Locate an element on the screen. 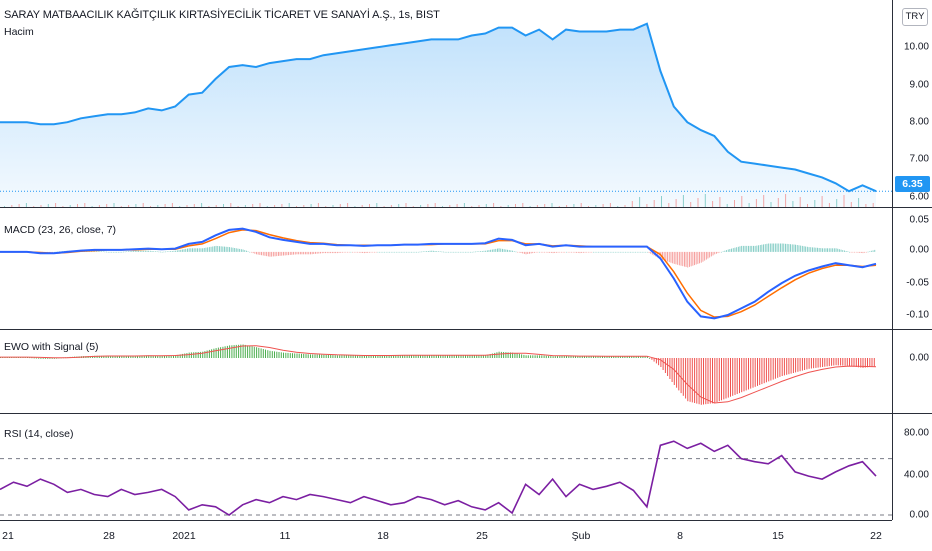 This screenshot has height=551, width=932. time-label: 22 is located at coordinates (876, 536).